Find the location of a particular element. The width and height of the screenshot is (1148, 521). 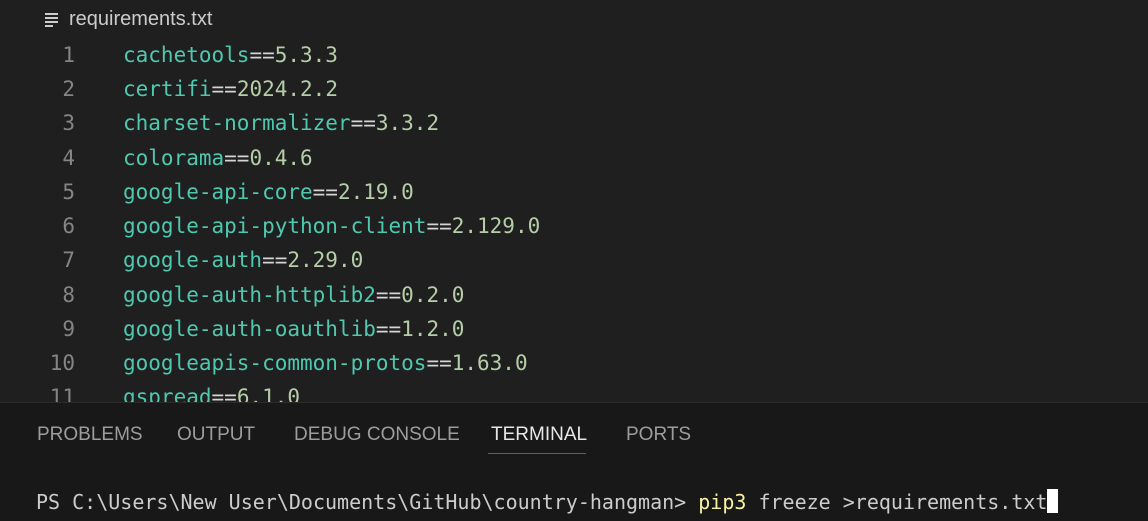

package-name: google-api-python-client is located at coordinates (275, 226).